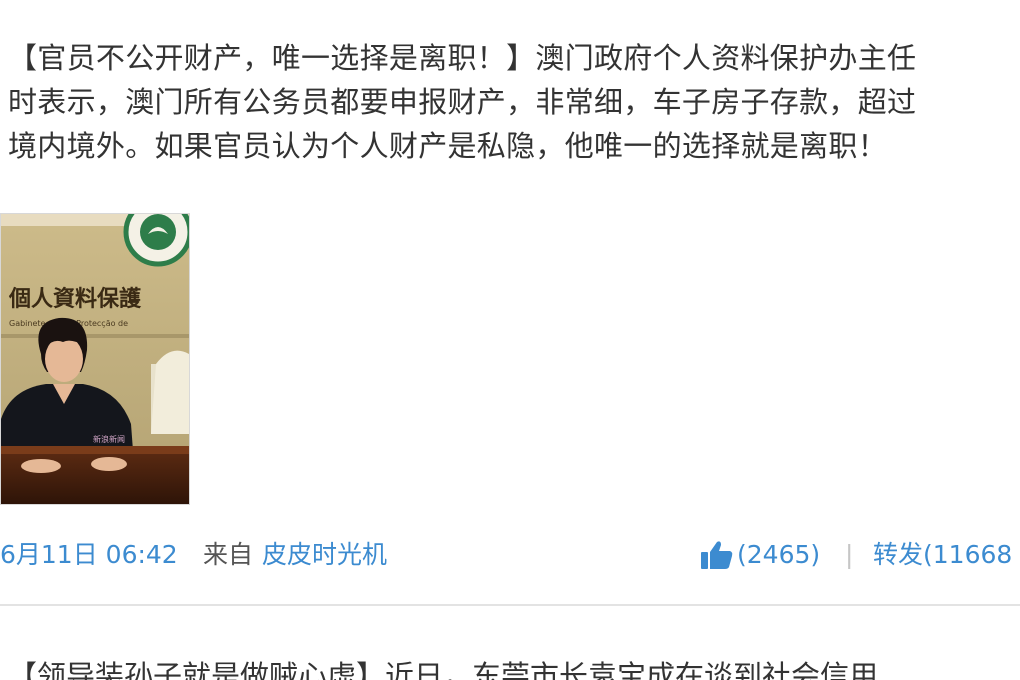 The width and height of the screenshot is (1020, 680). Describe the element at coordinates (443, 669) in the screenshot. I see `next-post-text: 【领导装孙子就是做贼心虚】近日，东莞市长袁宝成在谈到社会信用` at that location.